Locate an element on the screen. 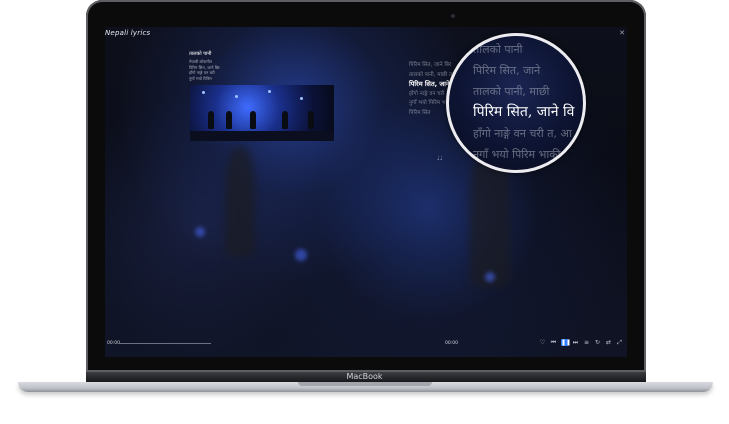 The width and height of the screenshot is (729, 424). magnified-active-line: पिरिम सित, जाने वि is located at coordinates (524, 112).